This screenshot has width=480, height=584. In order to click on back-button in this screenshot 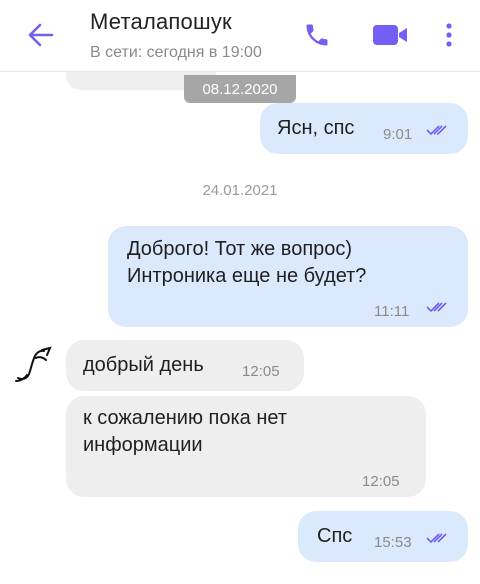, I will do `click(41, 35)`.